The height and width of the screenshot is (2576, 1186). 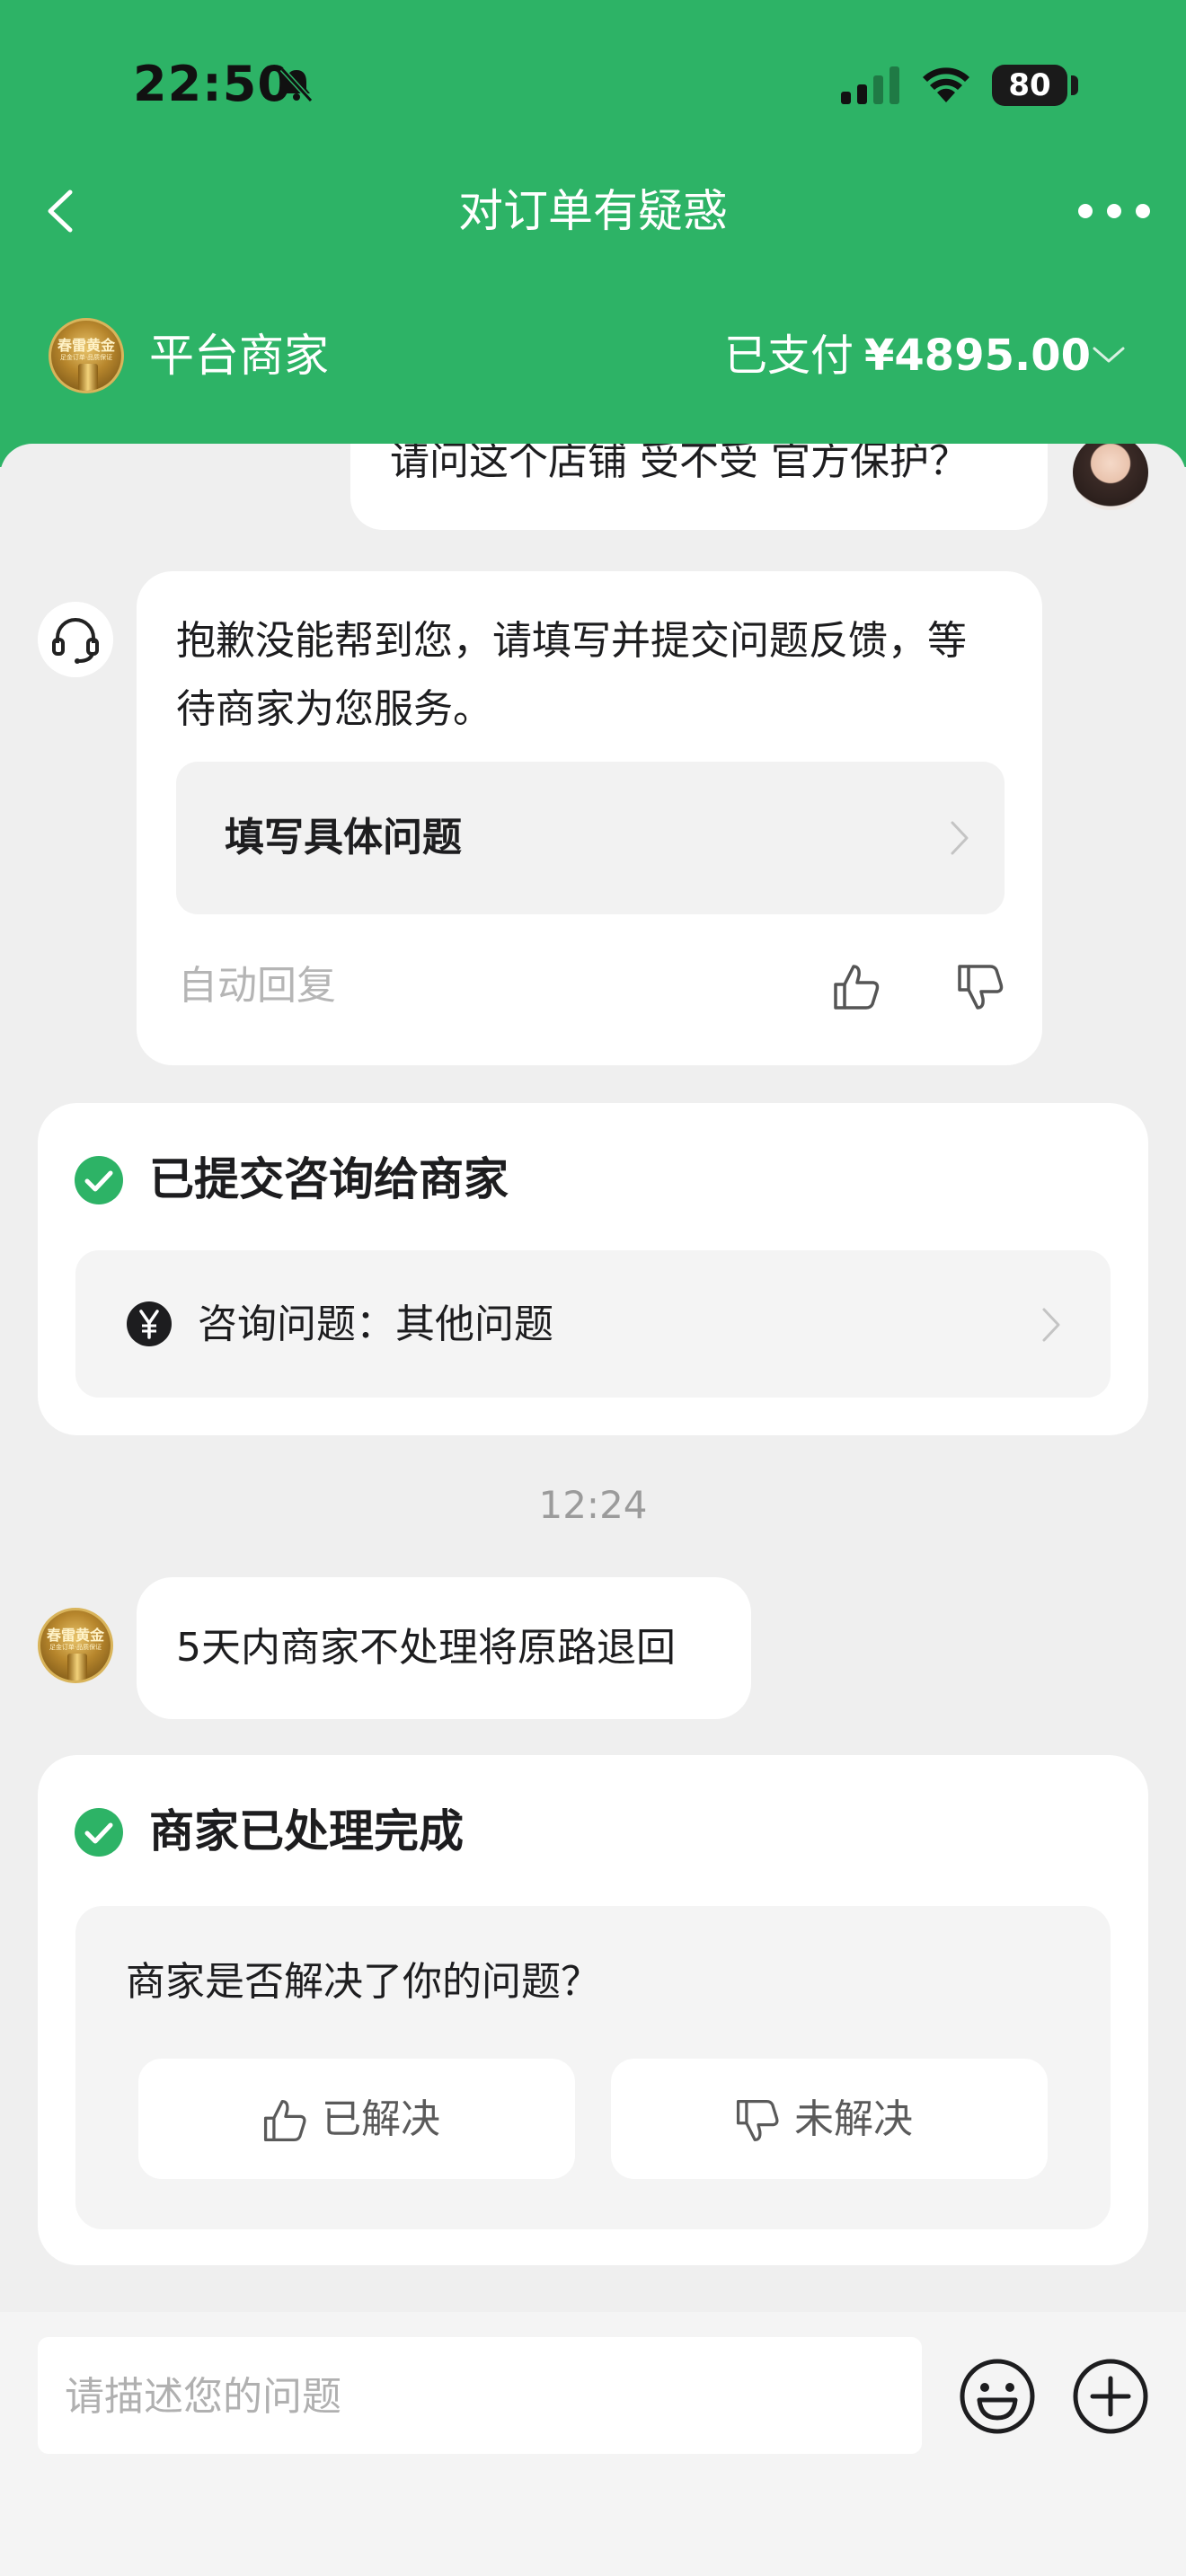 What do you see at coordinates (257, 986) in the screenshot?
I see `auto-reply-label: 自动回复` at bounding box center [257, 986].